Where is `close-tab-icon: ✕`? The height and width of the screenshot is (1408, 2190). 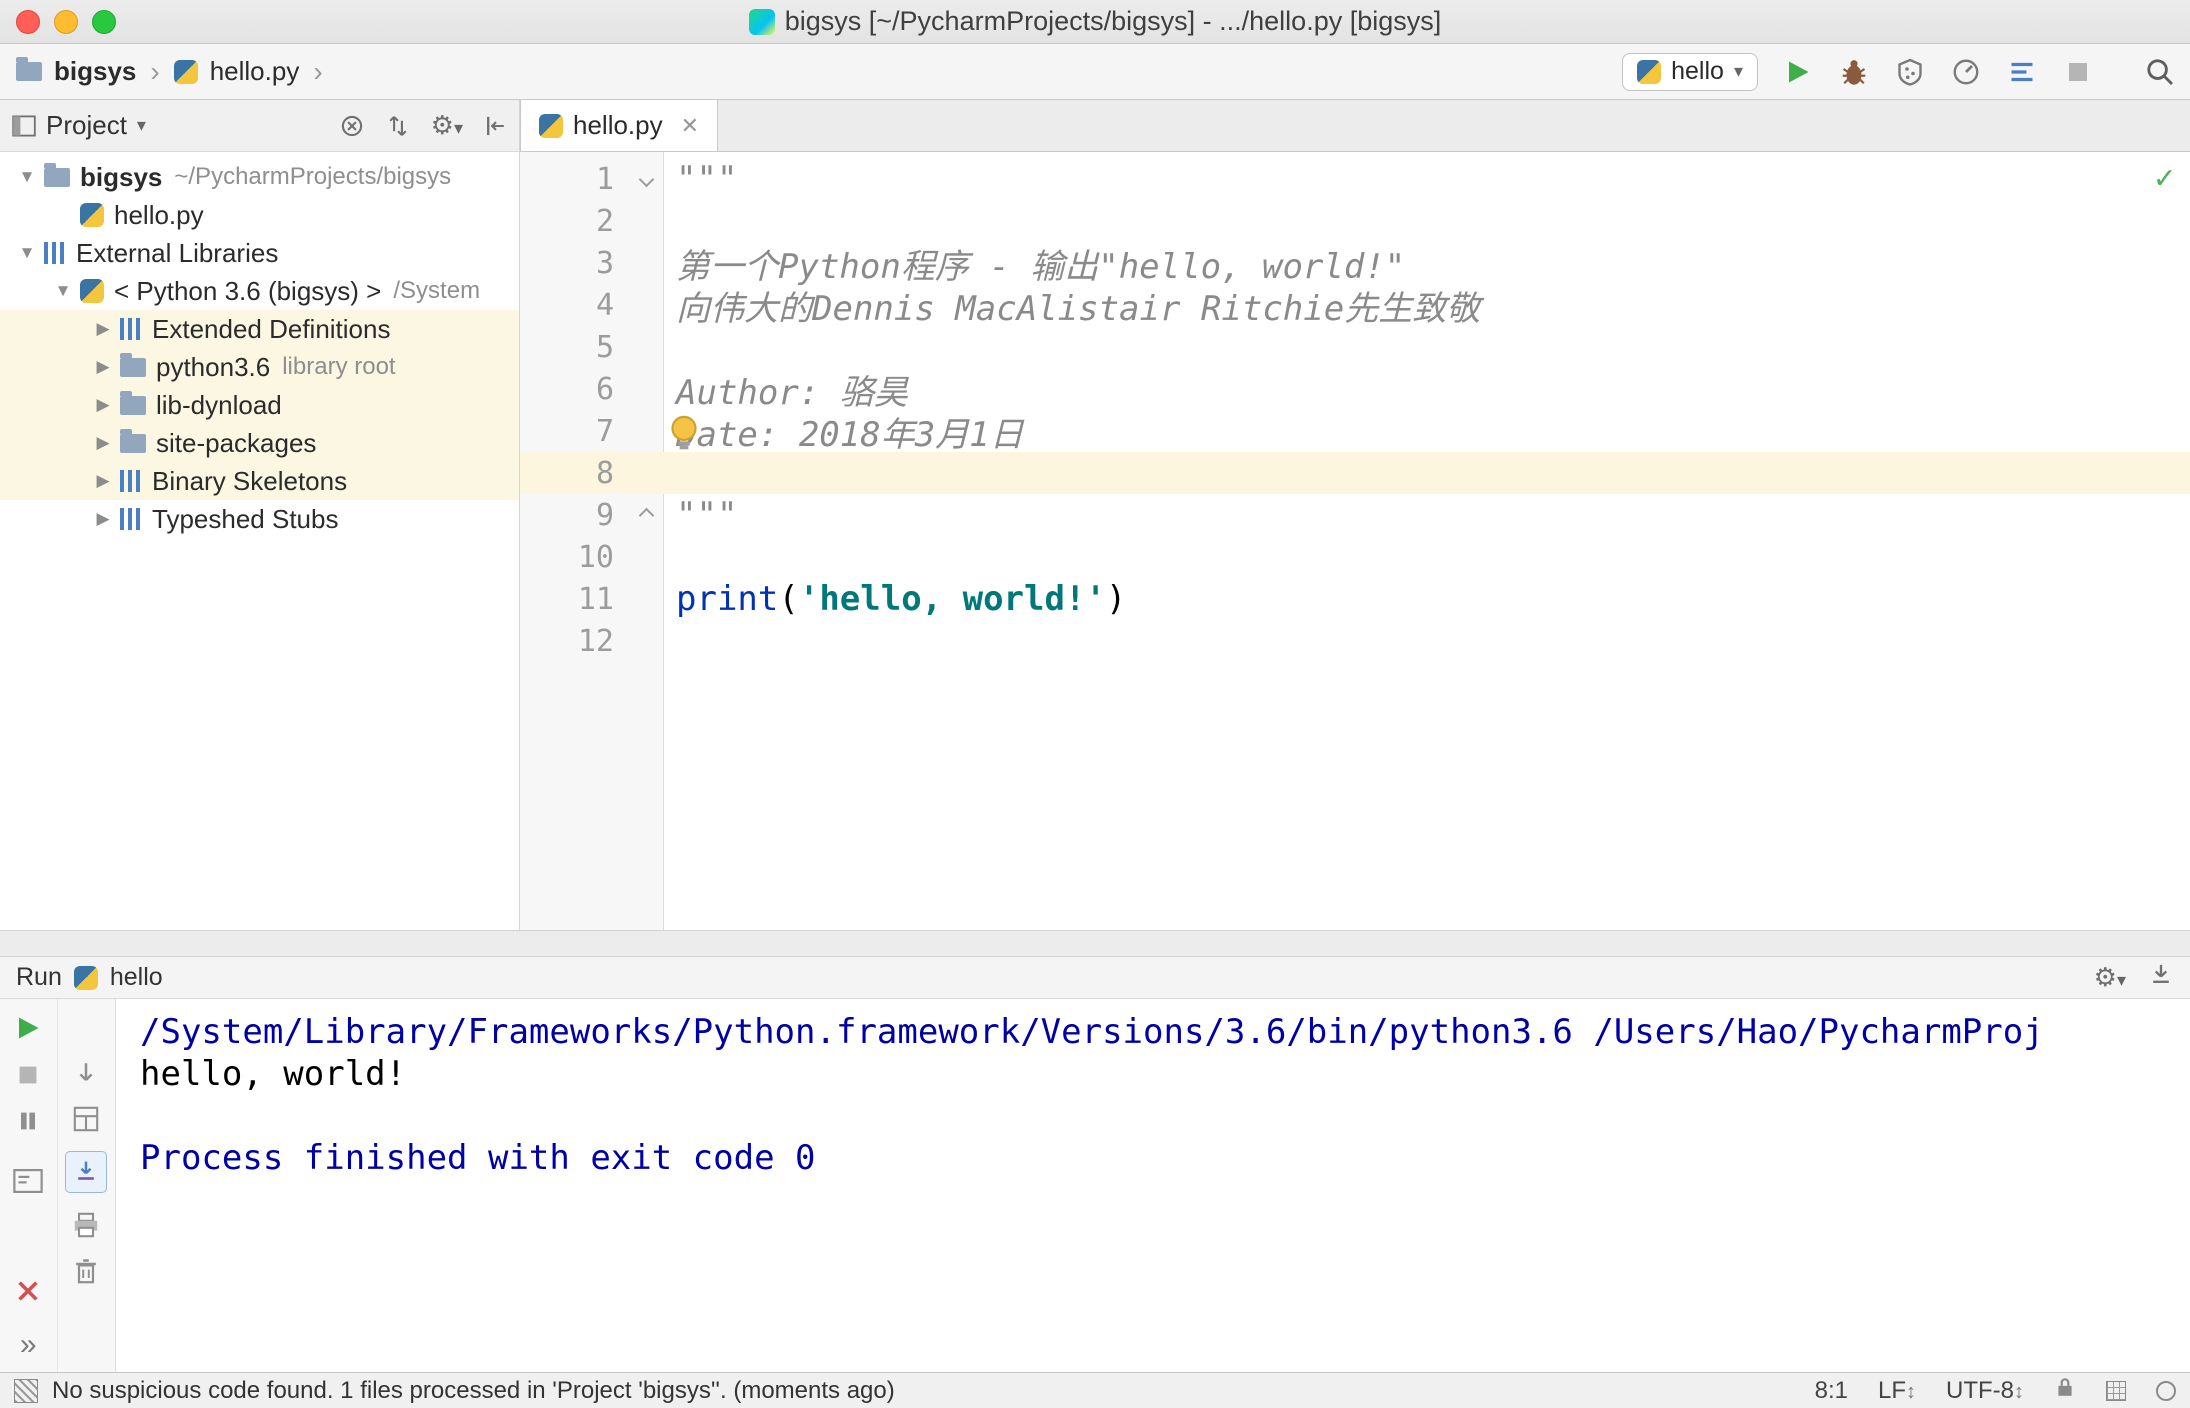
close-tab-icon: ✕ is located at coordinates (690, 126).